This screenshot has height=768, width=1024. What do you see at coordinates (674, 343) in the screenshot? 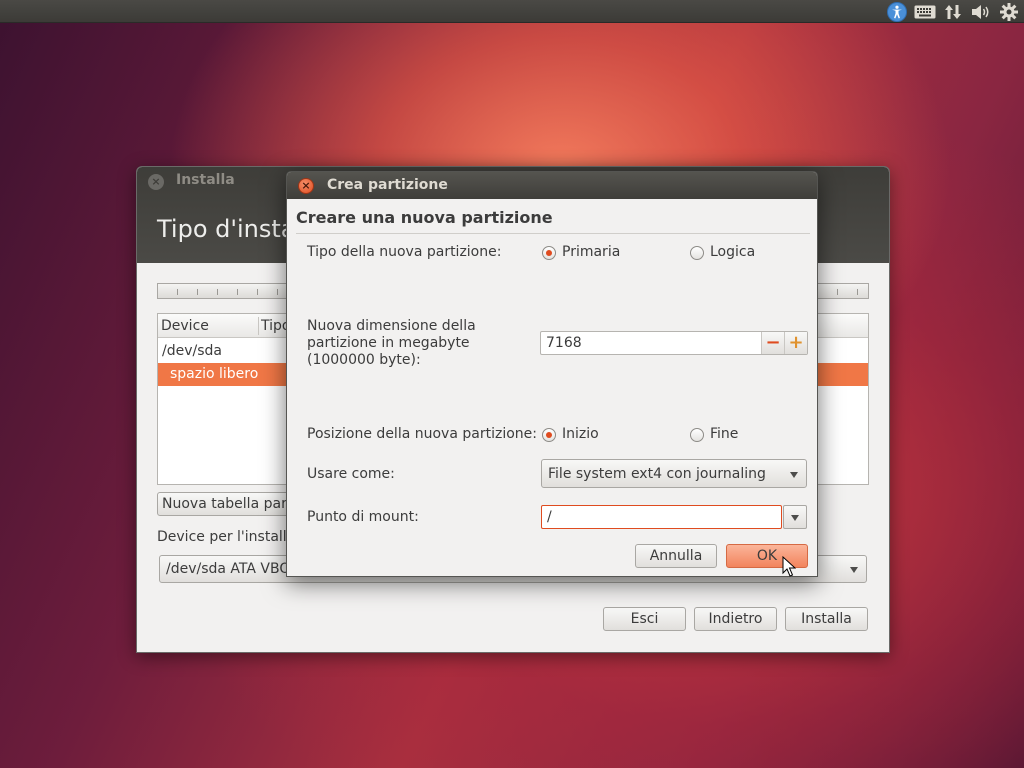
I see `partition-size-spinbox: 7168 − +` at bounding box center [674, 343].